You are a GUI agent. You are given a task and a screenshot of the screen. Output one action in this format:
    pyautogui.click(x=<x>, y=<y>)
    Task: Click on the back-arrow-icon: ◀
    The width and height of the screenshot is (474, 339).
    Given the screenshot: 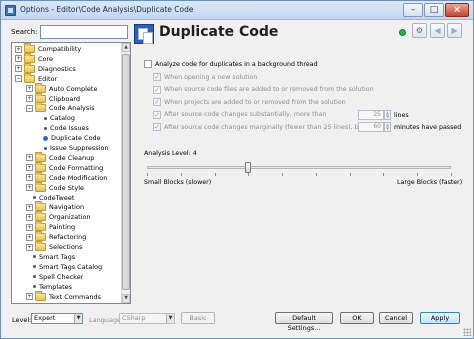 What is the action you would take?
    pyautogui.click(x=437, y=30)
    